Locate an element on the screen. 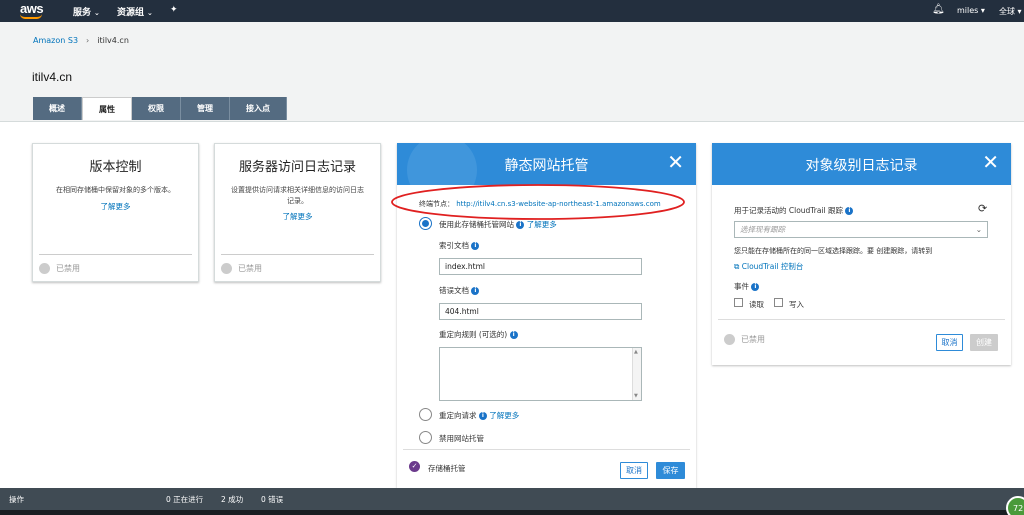 The height and width of the screenshot is (515, 1024). card-title: 服务器访问日志记录 is located at coordinates (297, 166).